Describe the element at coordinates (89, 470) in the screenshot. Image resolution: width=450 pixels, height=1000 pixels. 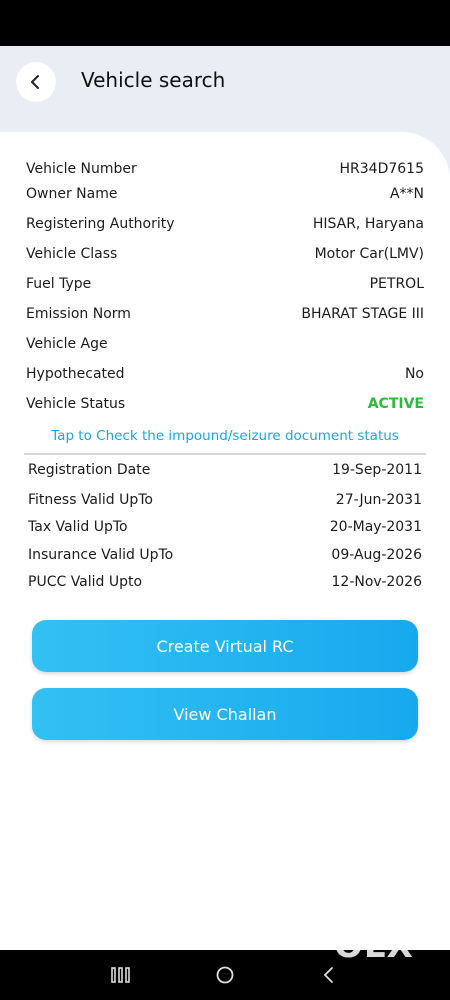
I see `validity-label: Registration Date` at that location.